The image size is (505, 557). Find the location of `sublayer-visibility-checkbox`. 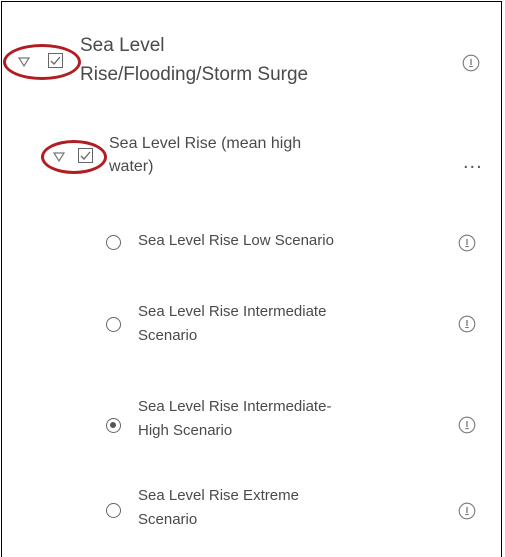

sublayer-visibility-checkbox is located at coordinates (85, 155).